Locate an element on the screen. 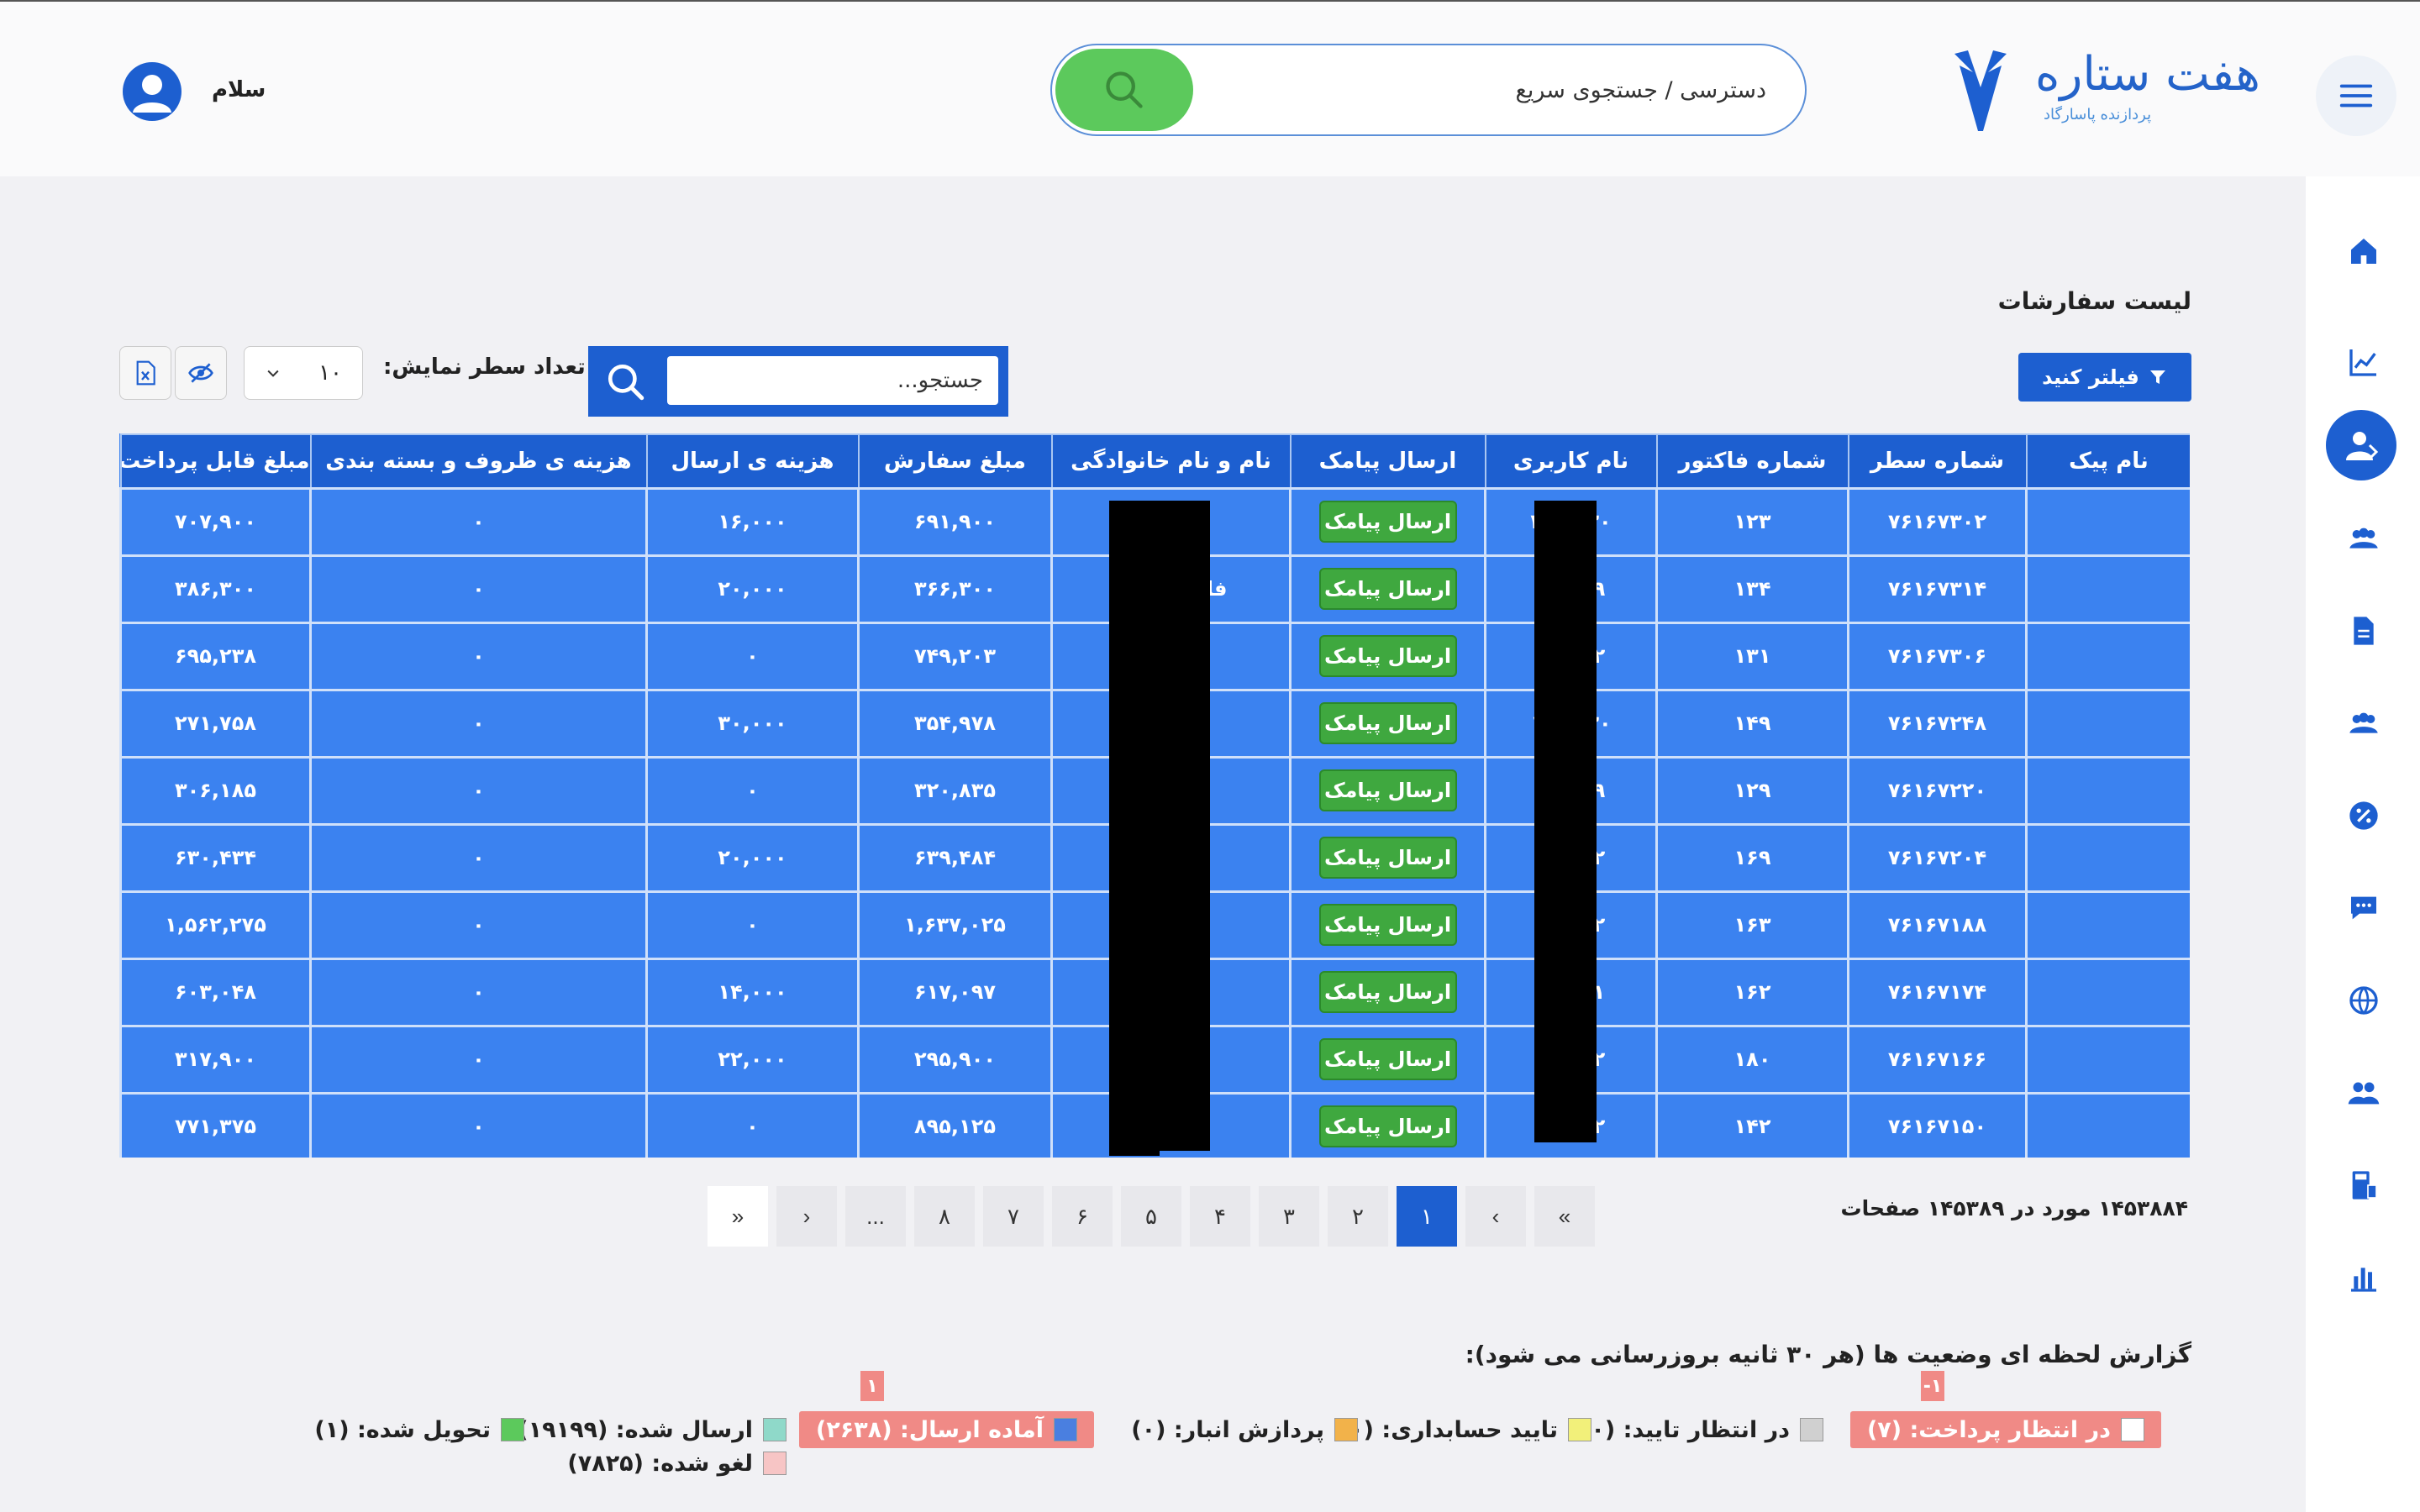  sidebar-item-home is located at coordinates (2364, 251).